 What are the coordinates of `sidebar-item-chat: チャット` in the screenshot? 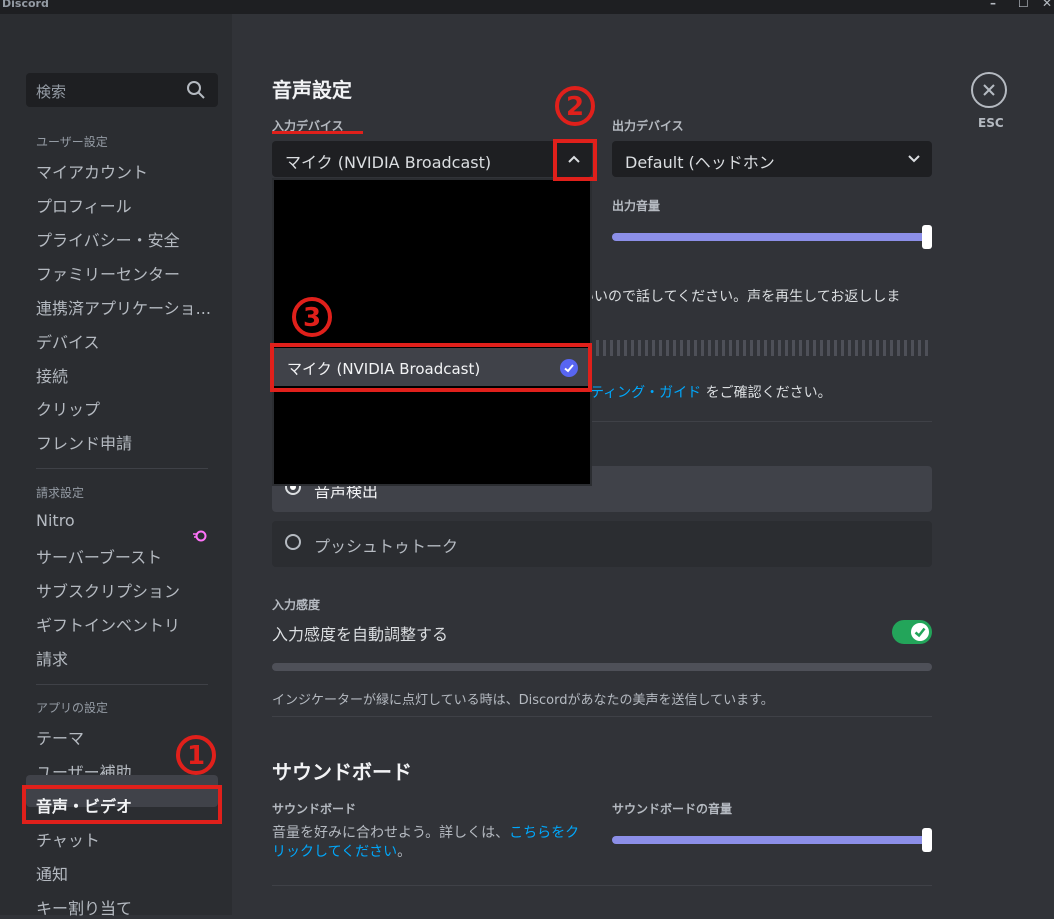 It's located at (126, 839).